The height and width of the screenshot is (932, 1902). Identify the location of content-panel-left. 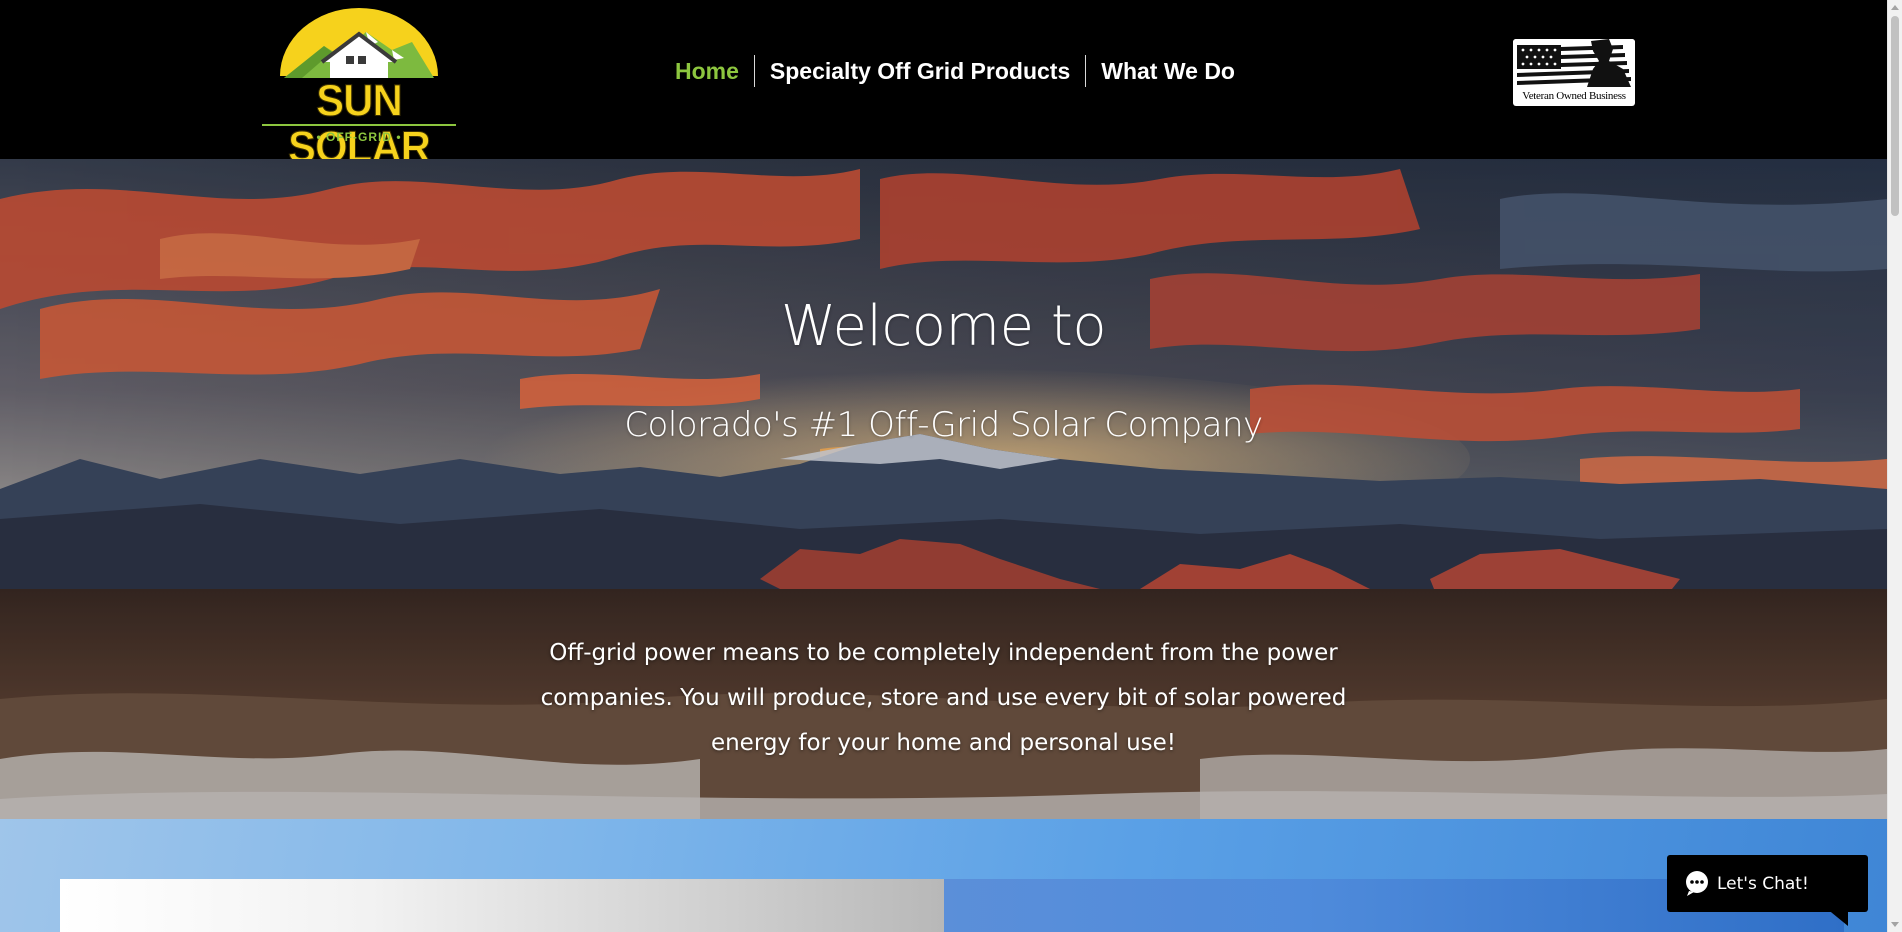
(502, 905).